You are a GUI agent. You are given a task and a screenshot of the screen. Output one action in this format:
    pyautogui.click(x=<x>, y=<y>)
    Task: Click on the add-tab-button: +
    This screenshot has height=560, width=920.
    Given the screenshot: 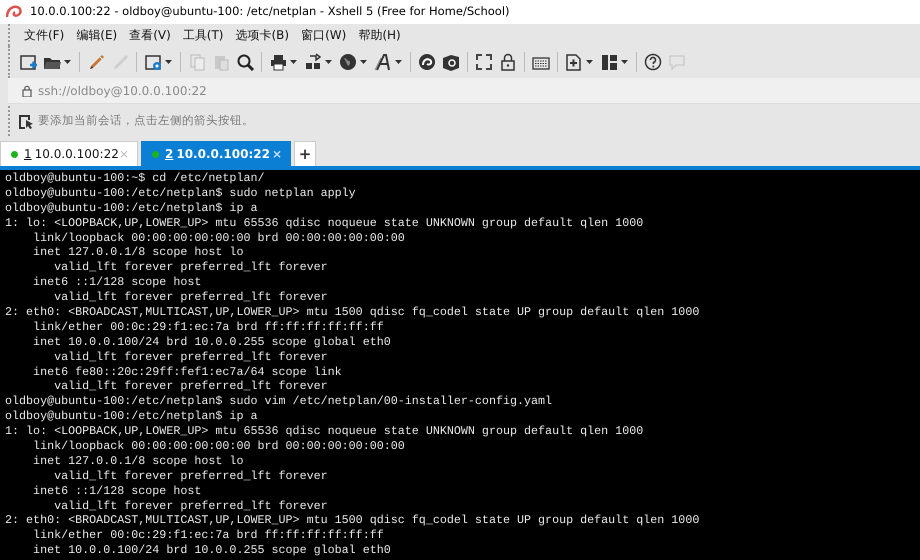 What is the action you would take?
    pyautogui.click(x=305, y=153)
    